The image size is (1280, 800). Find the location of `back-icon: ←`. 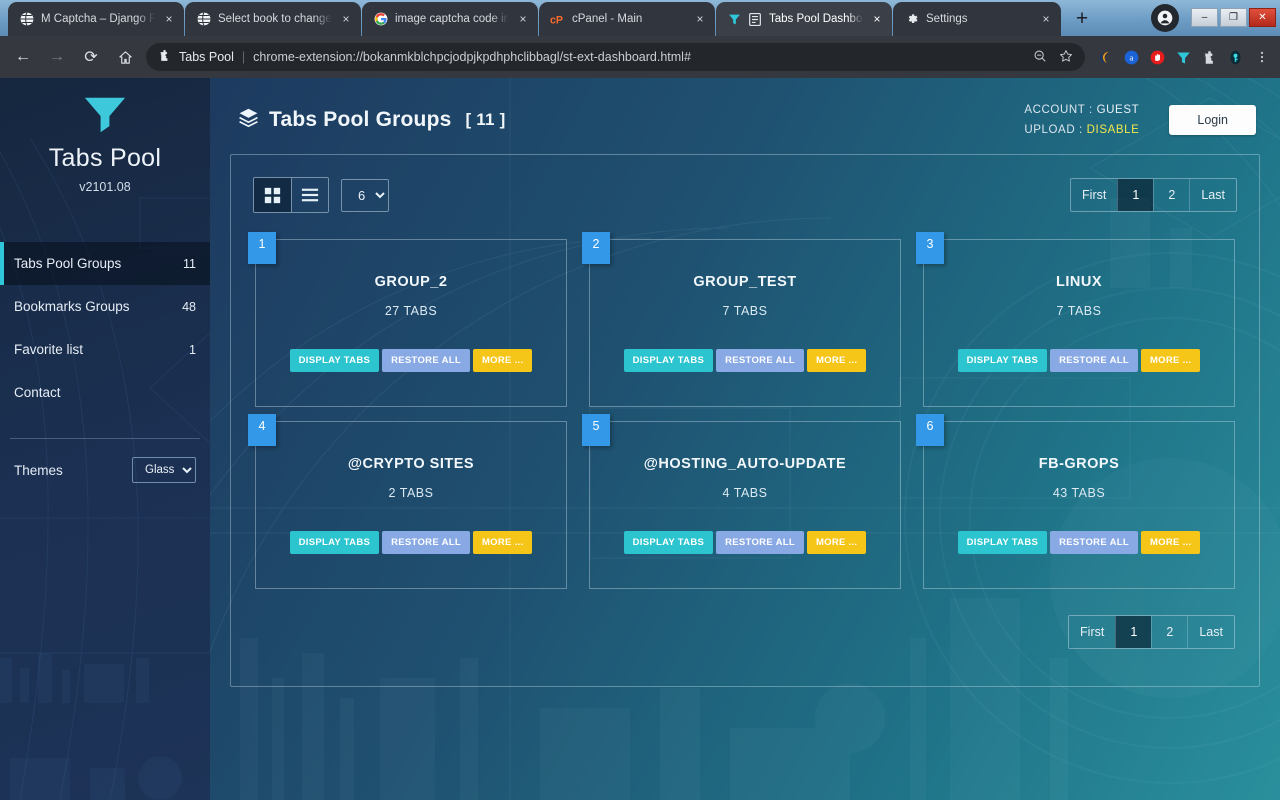

back-icon: ← is located at coordinates (23, 57).